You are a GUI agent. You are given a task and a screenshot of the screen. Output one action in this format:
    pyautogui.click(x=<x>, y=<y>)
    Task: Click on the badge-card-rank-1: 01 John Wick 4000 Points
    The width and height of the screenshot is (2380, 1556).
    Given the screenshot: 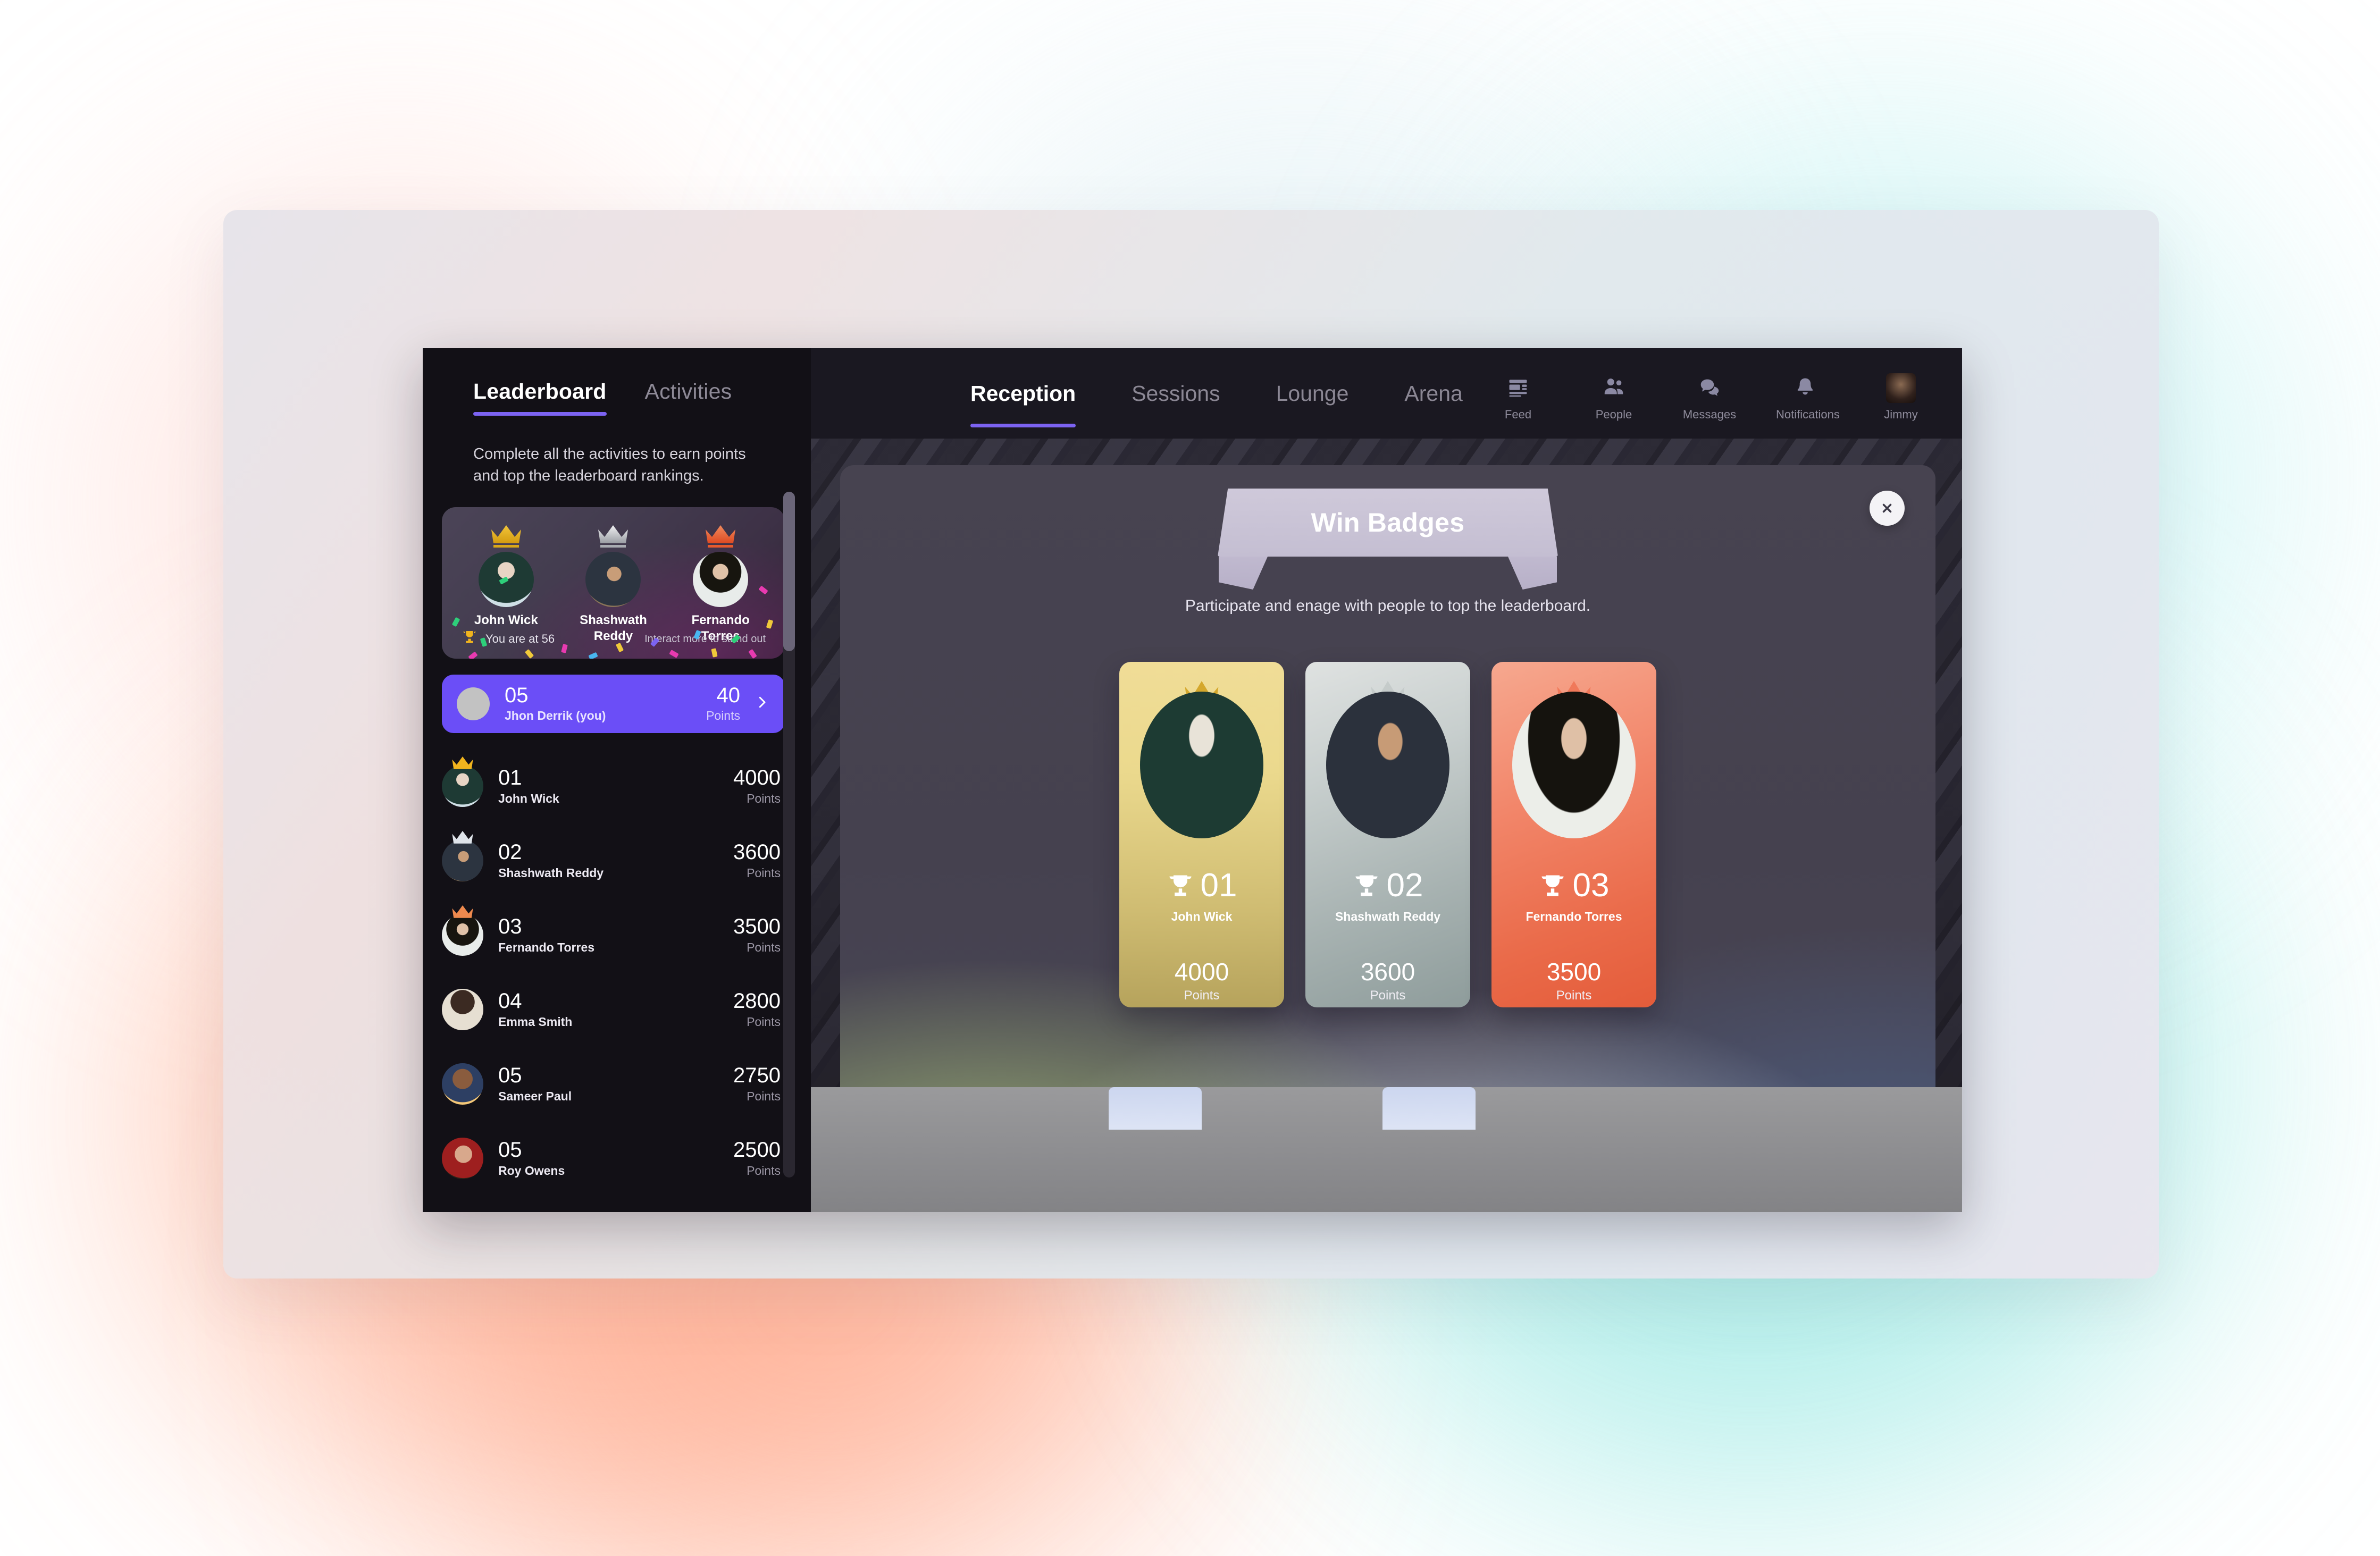 What is the action you would take?
    pyautogui.click(x=1201, y=834)
    